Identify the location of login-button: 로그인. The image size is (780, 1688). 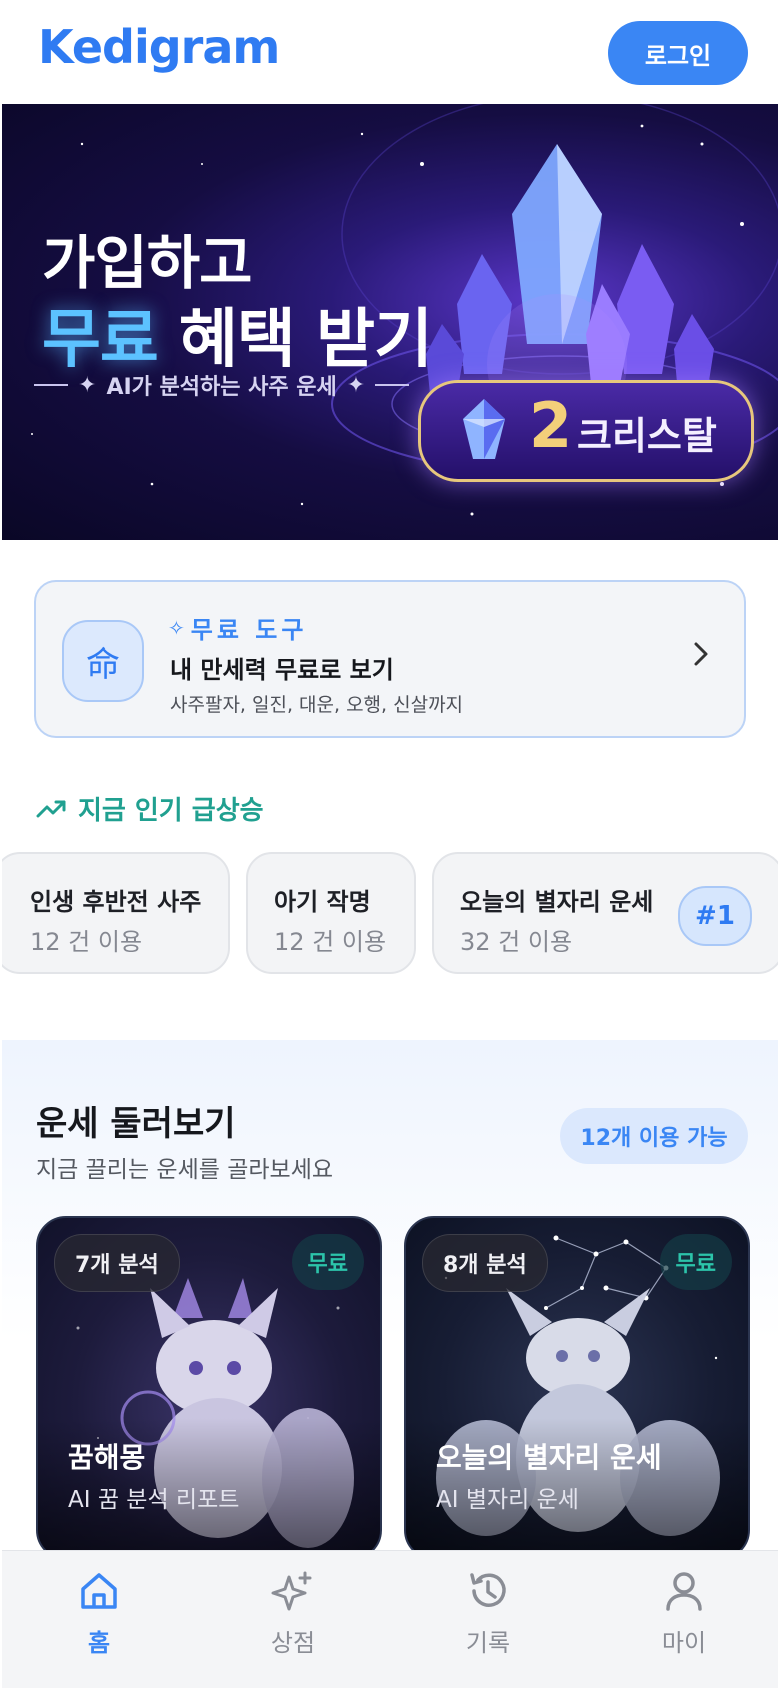
(678, 53).